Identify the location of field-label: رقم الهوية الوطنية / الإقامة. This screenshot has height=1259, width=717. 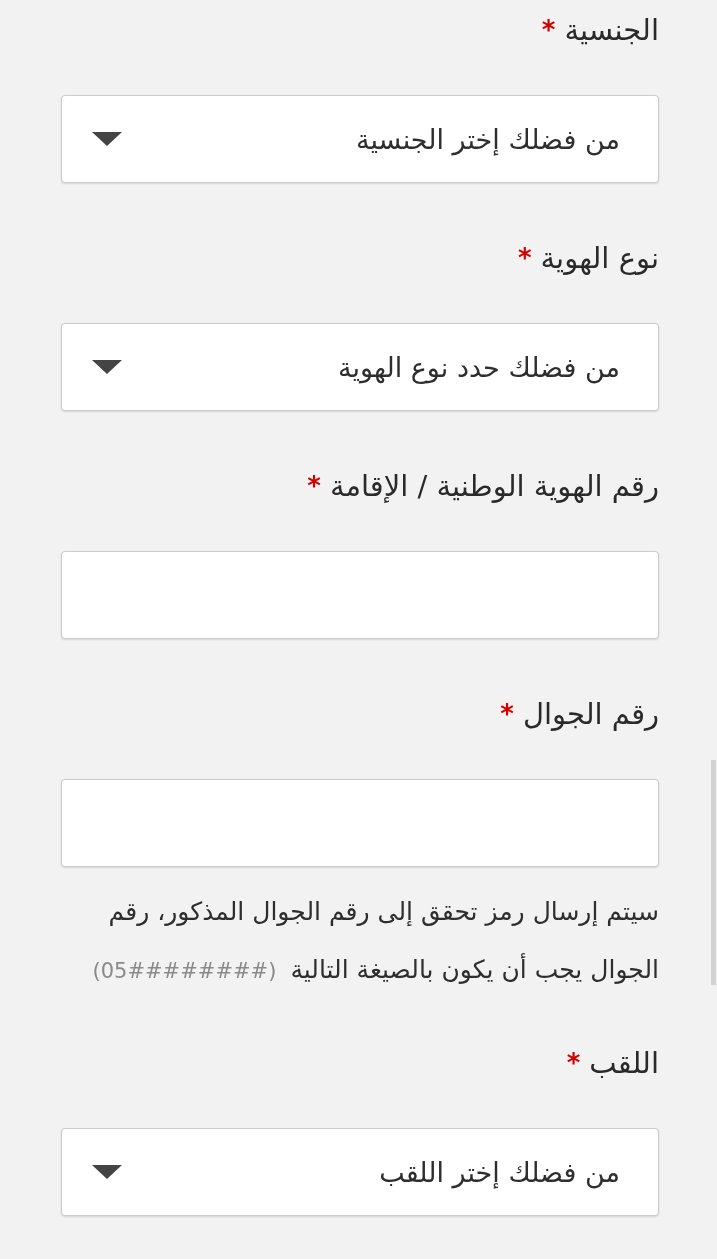
(494, 486).